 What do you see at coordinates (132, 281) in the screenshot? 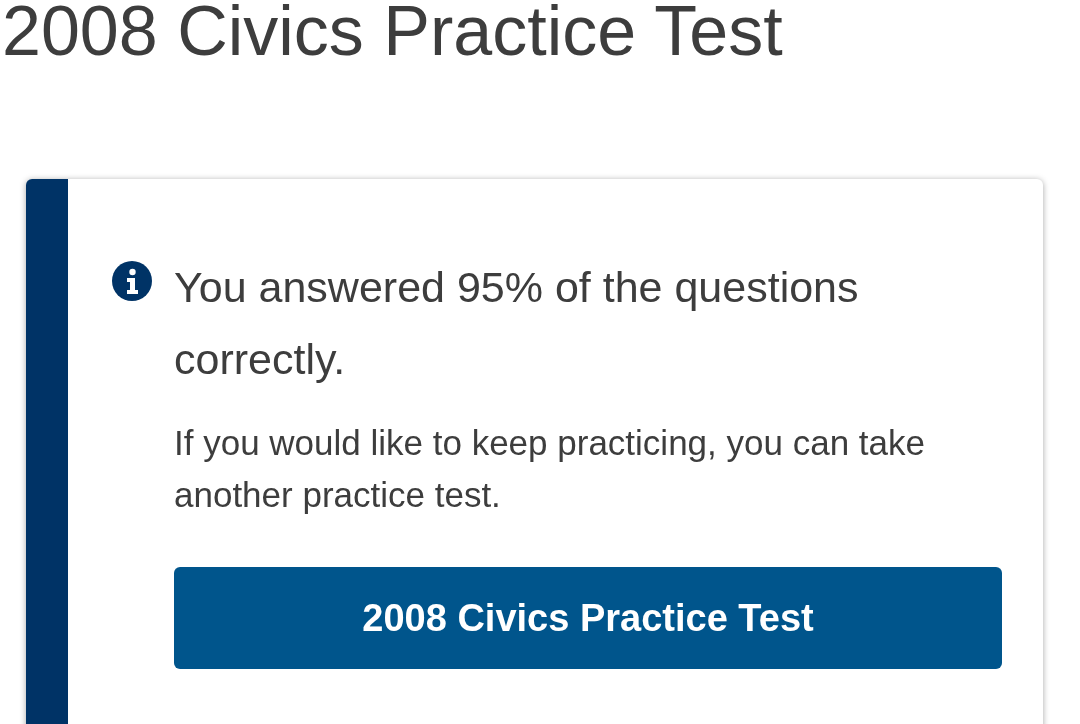
I see `info-icon` at bounding box center [132, 281].